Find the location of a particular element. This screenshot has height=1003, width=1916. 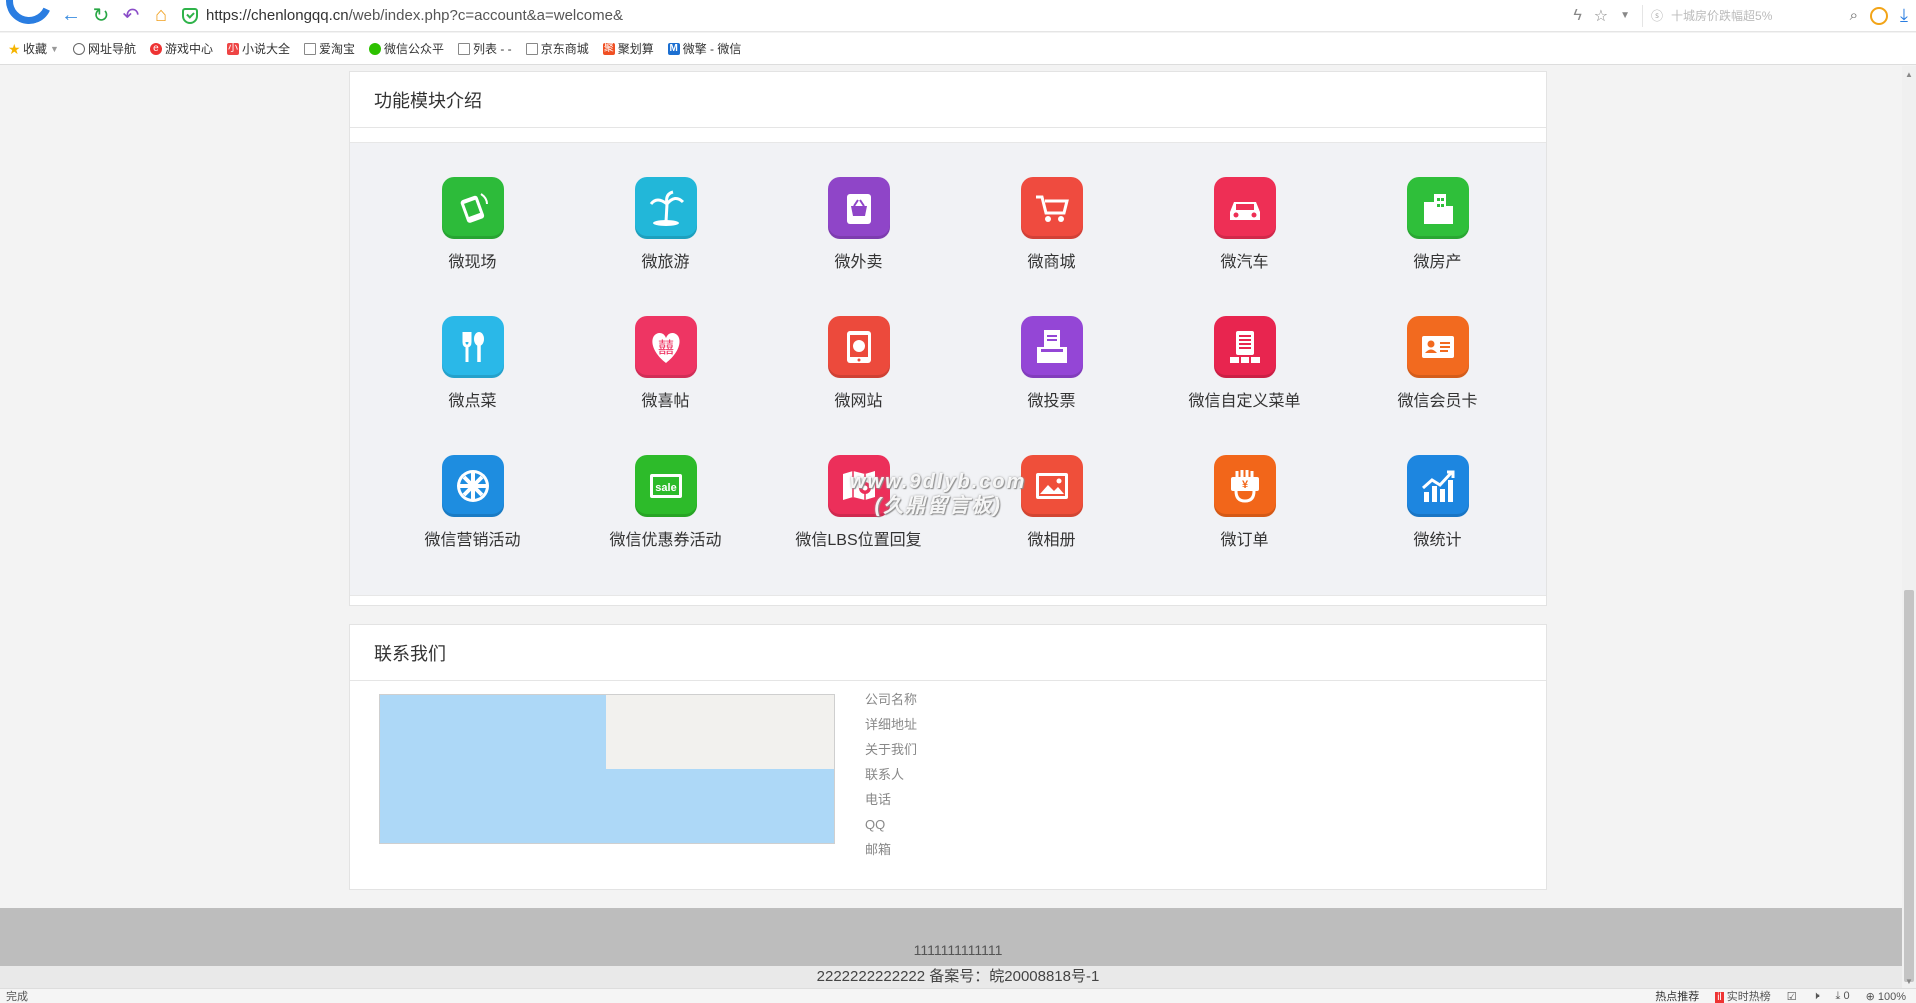

check-icon: ☑ is located at coordinates (1792, 996).